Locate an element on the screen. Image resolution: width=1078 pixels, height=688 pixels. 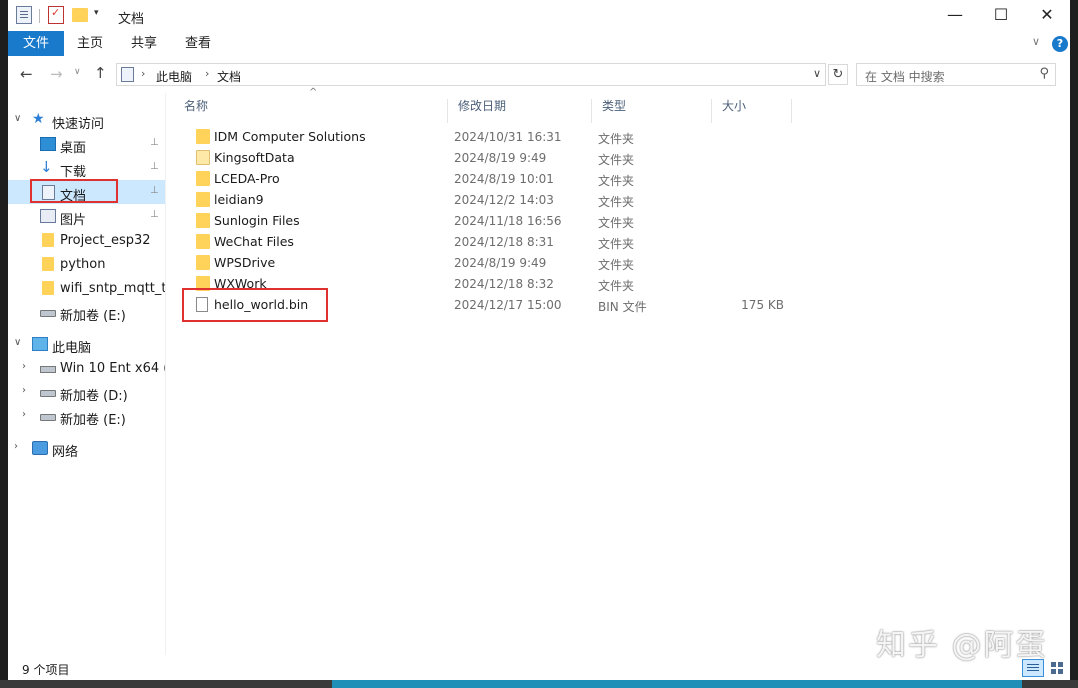
nav-item-python: python is located at coordinates (86, 264).